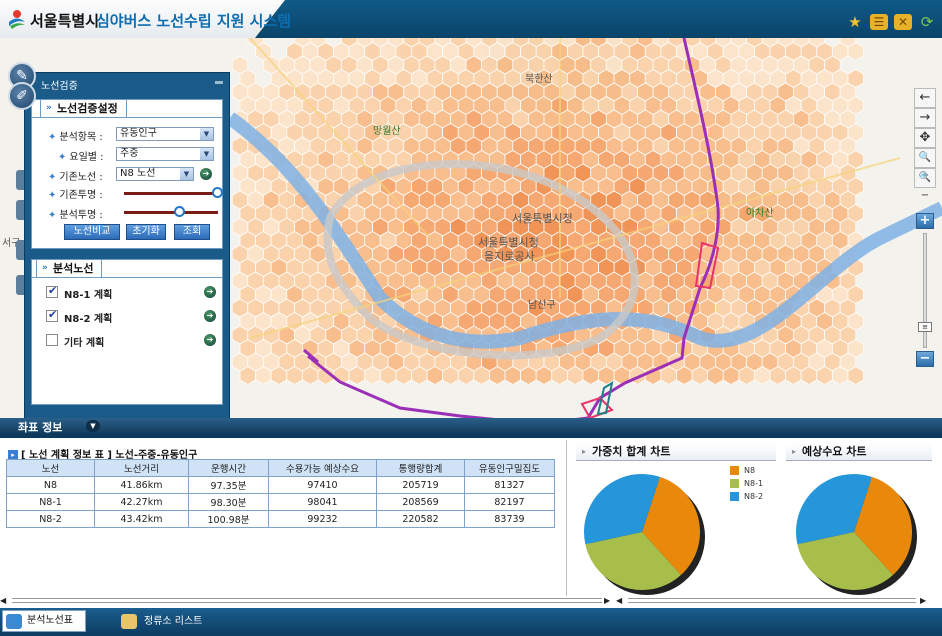  What do you see at coordinates (192, 232) in the screenshot?
I see `query-button: 조회` at bounding box center [192, 232].